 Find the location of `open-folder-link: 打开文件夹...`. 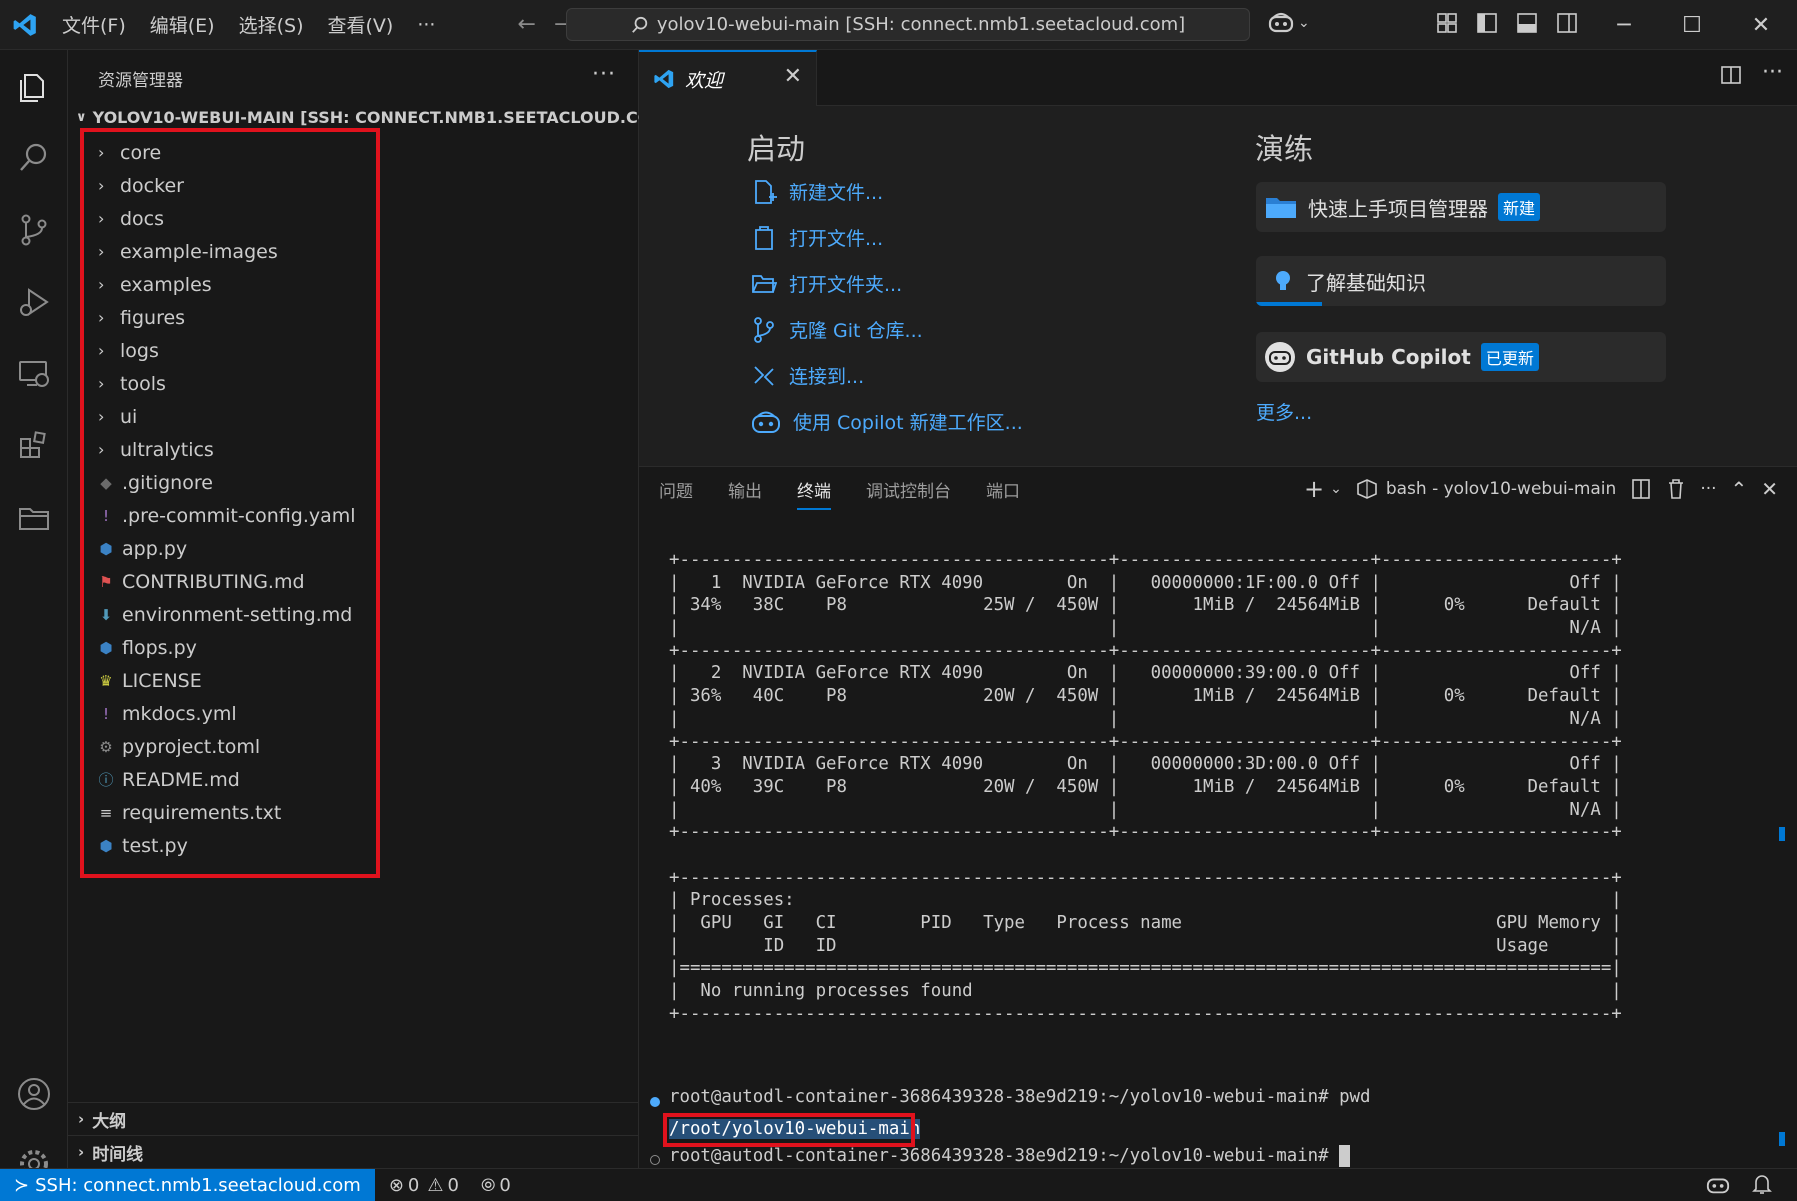

open-folder-link: 打开文件夹... is located at coordinates (826, 283).